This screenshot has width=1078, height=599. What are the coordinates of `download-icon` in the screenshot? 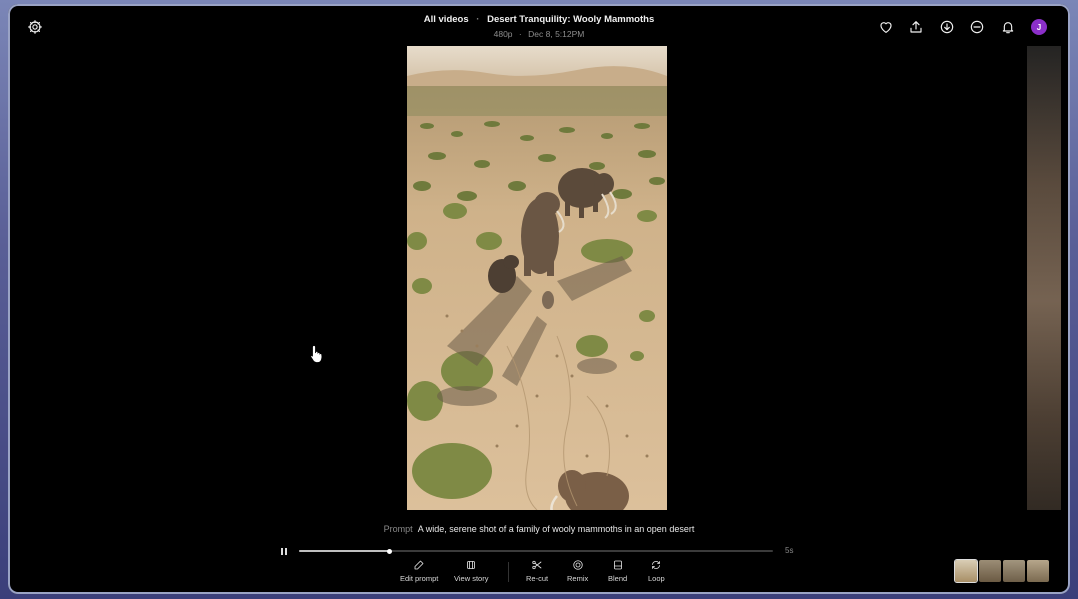 It's located at (947, 27).